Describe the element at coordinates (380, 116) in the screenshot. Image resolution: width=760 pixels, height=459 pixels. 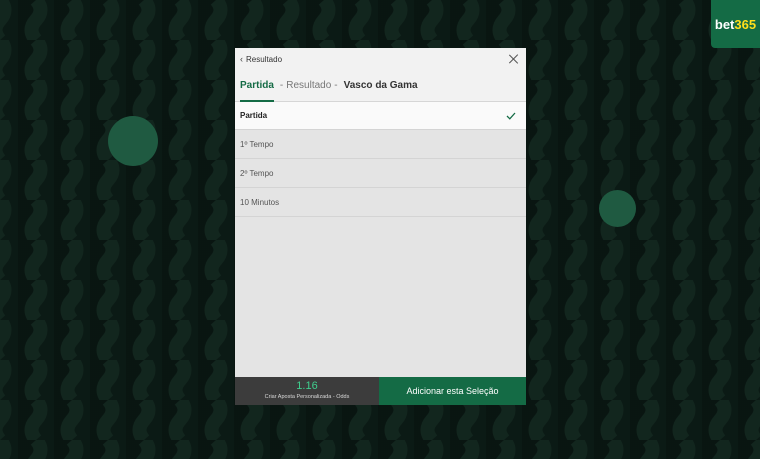
I see `option-partida: Partida` at that location.